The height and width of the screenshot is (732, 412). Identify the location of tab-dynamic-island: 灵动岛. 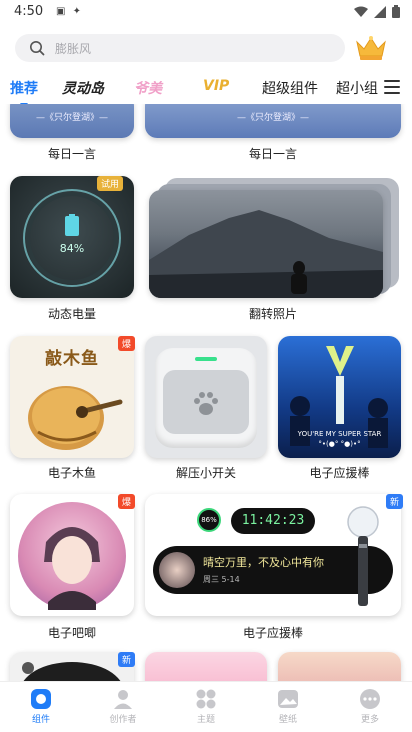
(83, 88).